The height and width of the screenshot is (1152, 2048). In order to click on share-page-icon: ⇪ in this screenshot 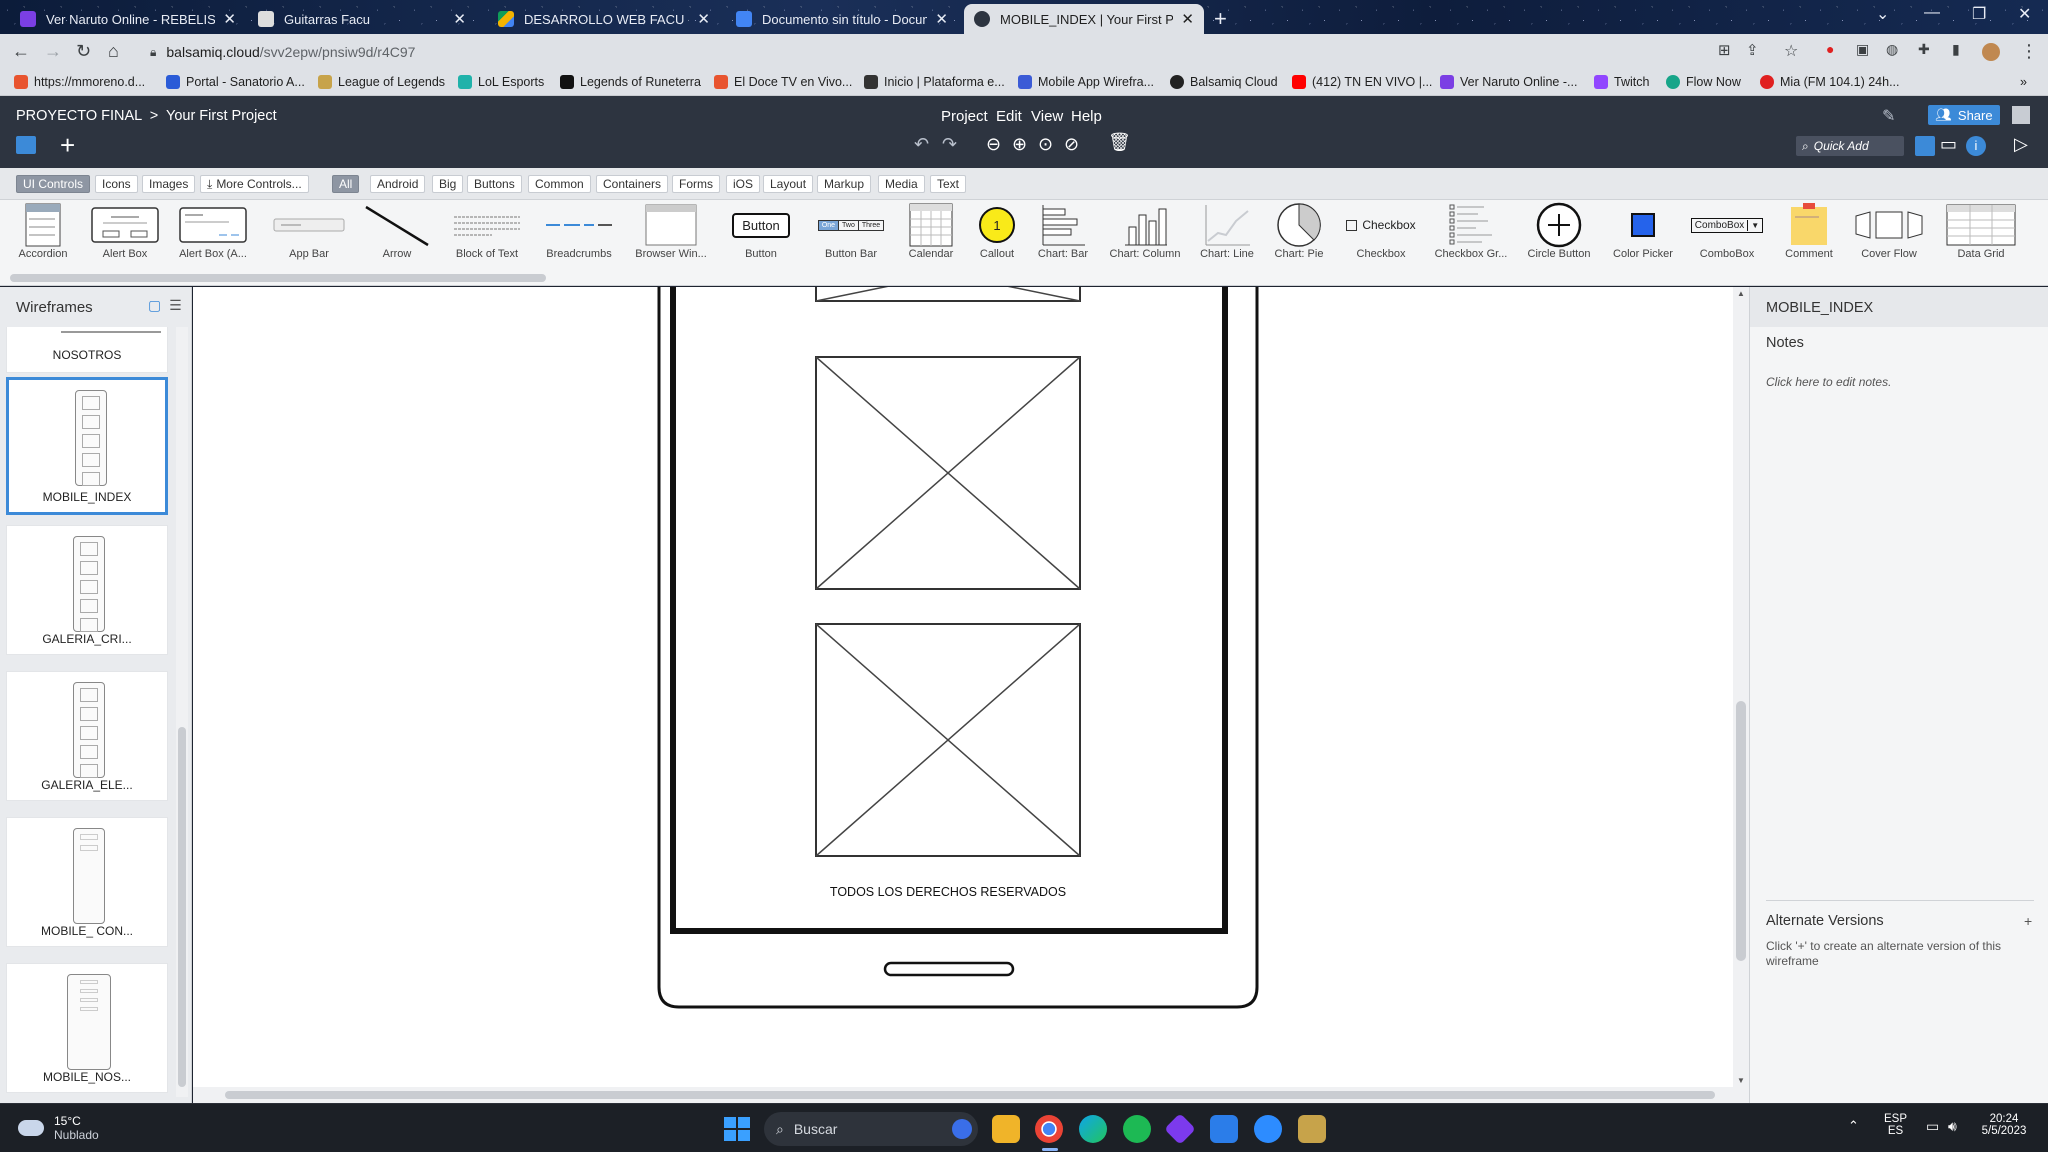, I will do `click(1752, 50)`.